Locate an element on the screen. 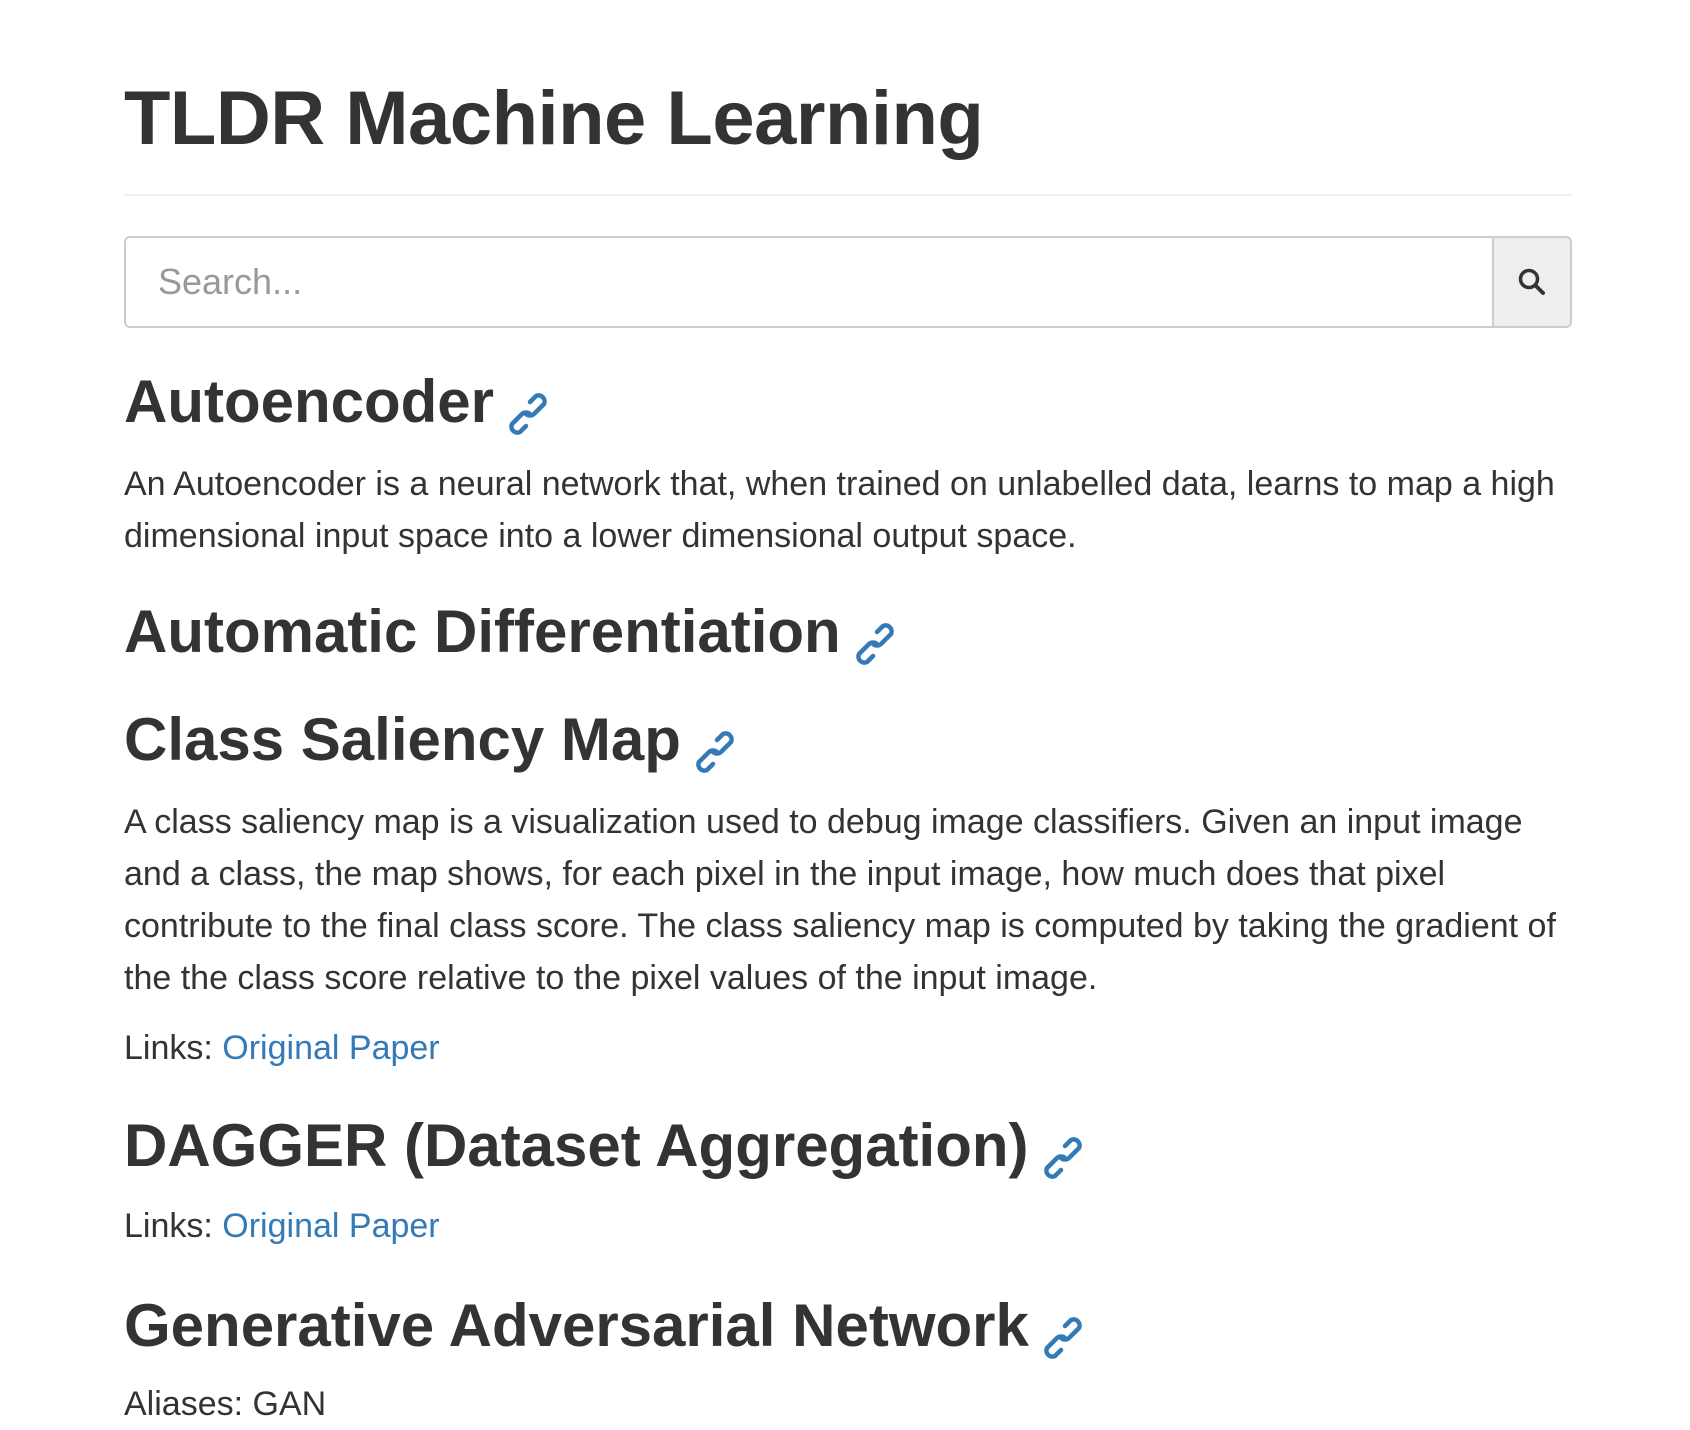  search-button is located at coordinates (1532, 282).